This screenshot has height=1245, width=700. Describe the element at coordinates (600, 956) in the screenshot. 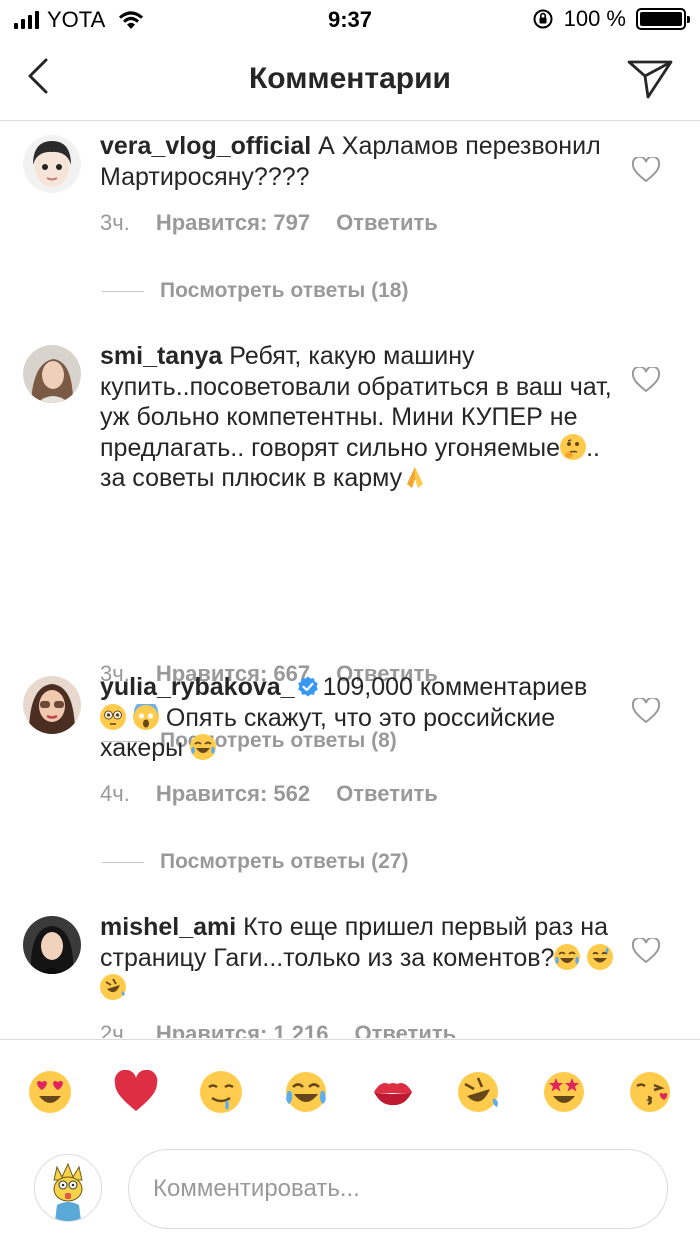

I see `grinning-sweat-emoji` at that location.